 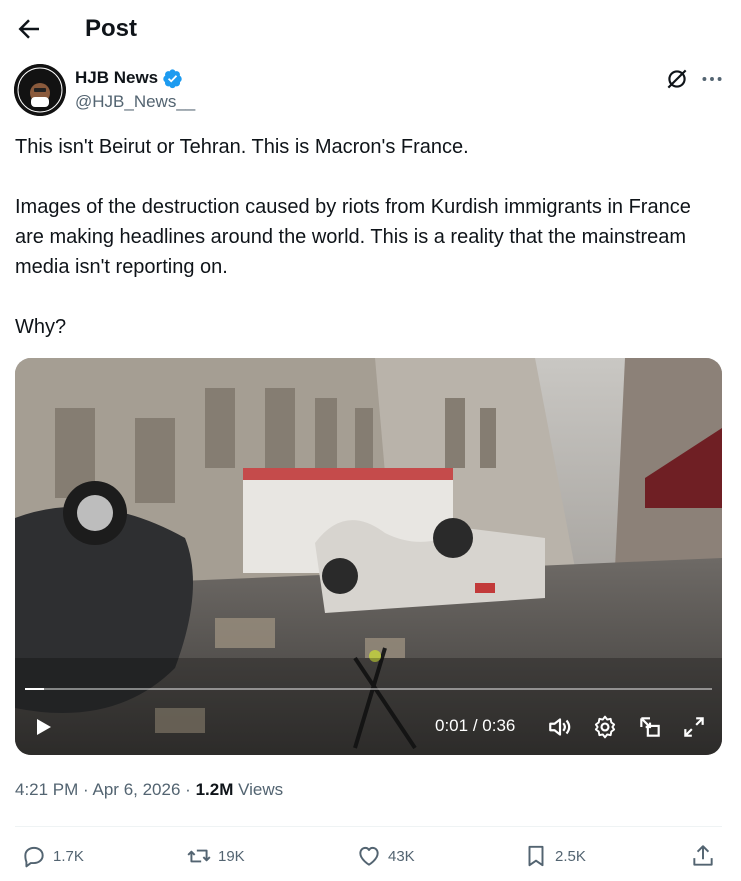 What do you see at coordinates (570, 856) in the screenshot?
I see `bookmark-count: 2.5K` at bounding box center [570, 856].